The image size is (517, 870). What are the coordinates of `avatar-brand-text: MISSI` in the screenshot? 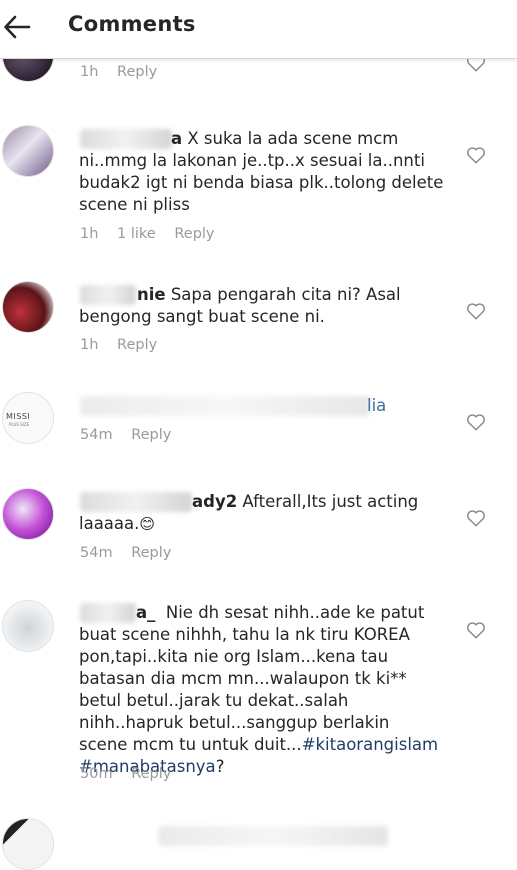 It's located at (18, 416).